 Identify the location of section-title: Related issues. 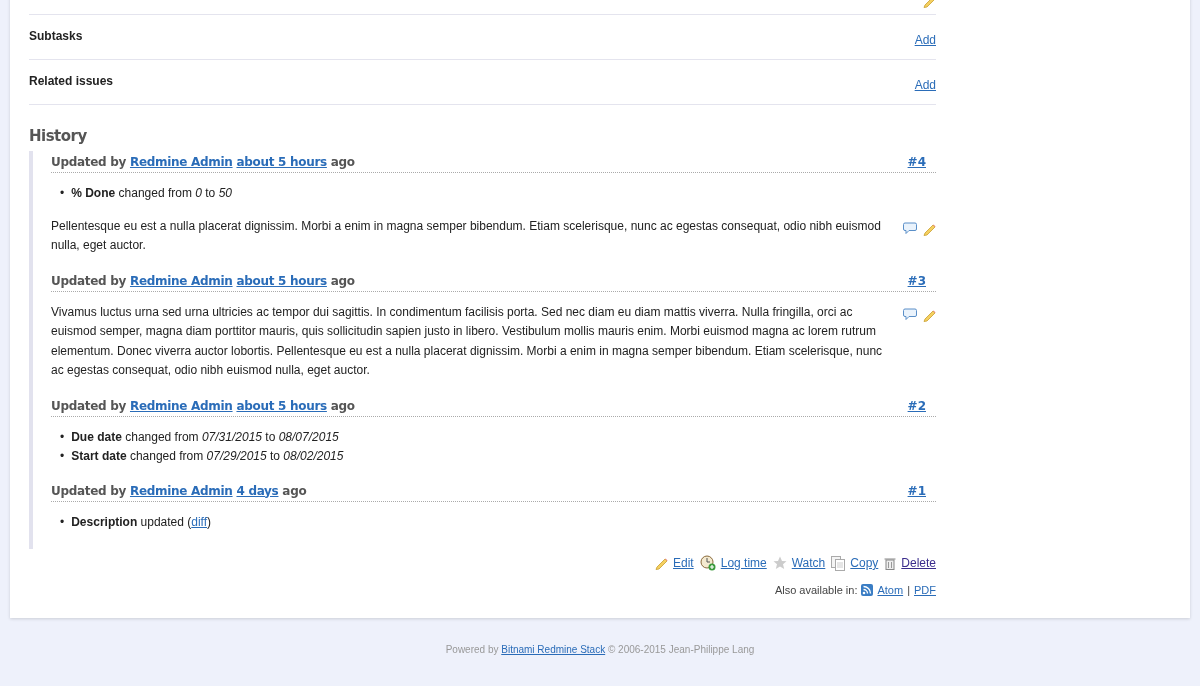
(71, 81).